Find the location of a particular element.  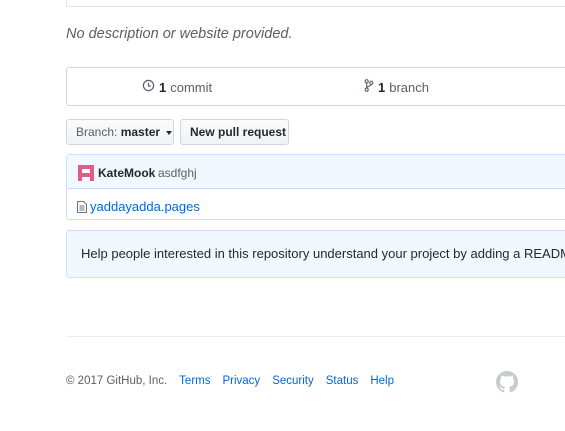

caret-down-icon is located at coordinates (169, 132).